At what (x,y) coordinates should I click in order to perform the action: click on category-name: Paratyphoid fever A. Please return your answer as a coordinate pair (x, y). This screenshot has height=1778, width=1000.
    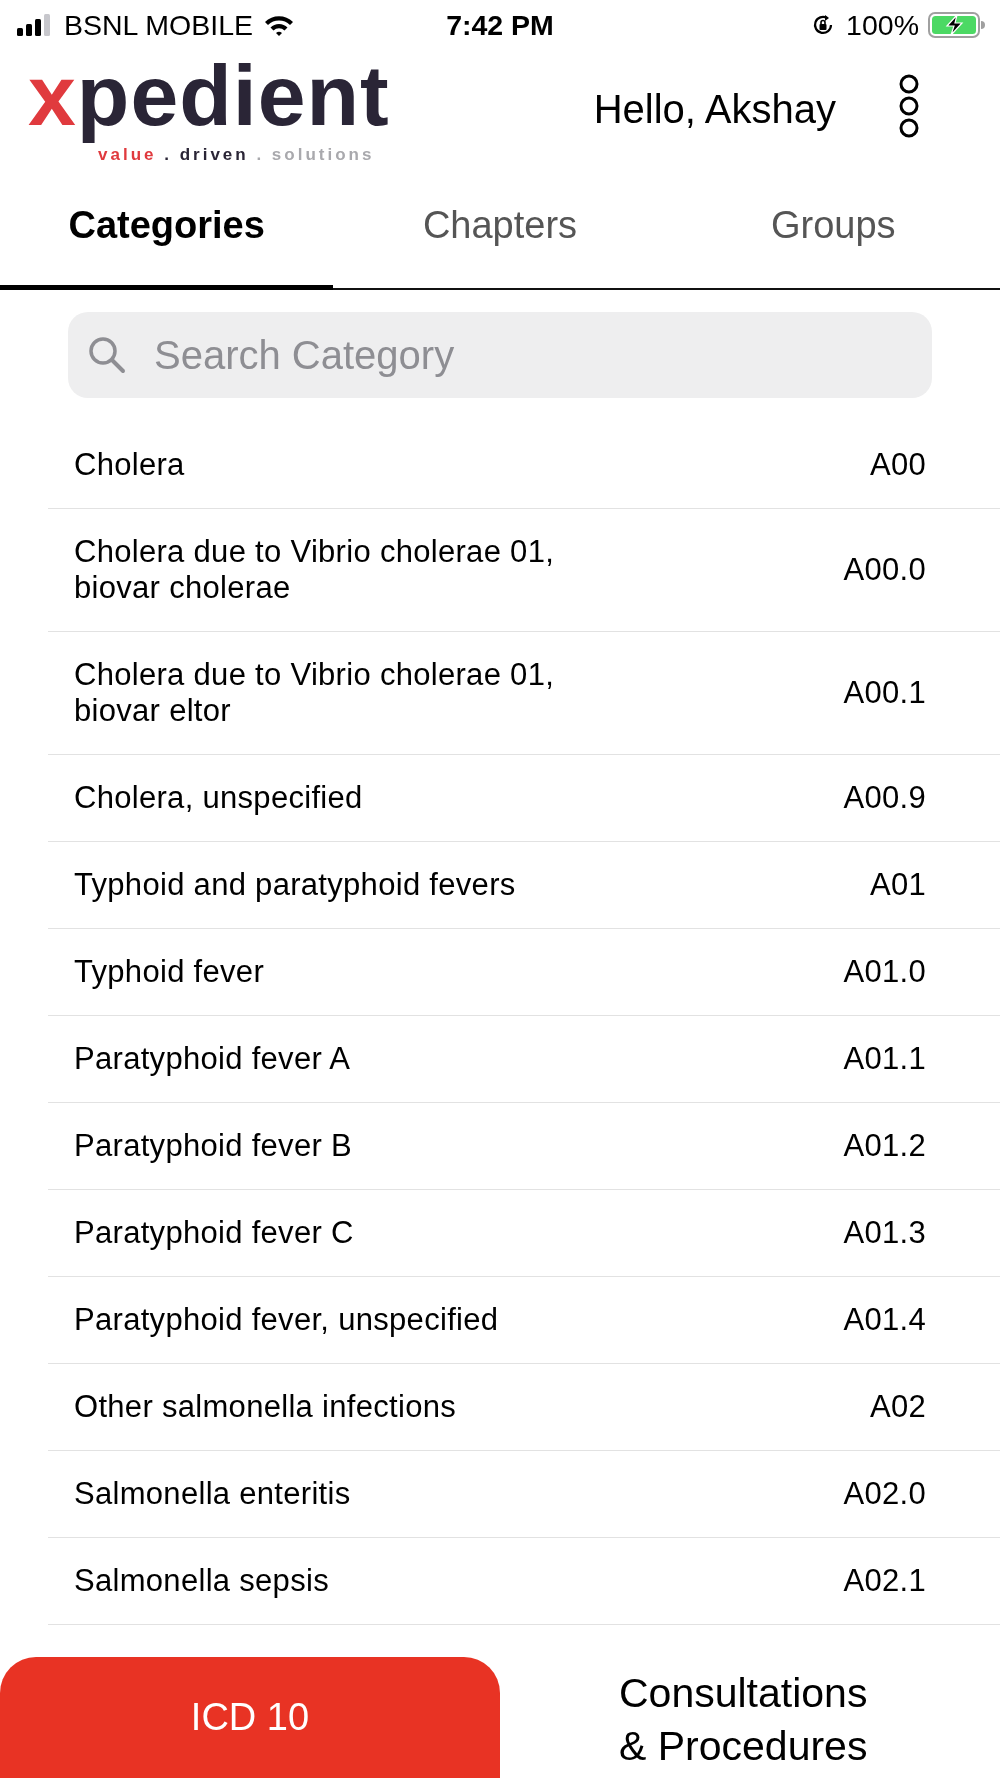
    Looking at the image, I should click on (212, 1059).